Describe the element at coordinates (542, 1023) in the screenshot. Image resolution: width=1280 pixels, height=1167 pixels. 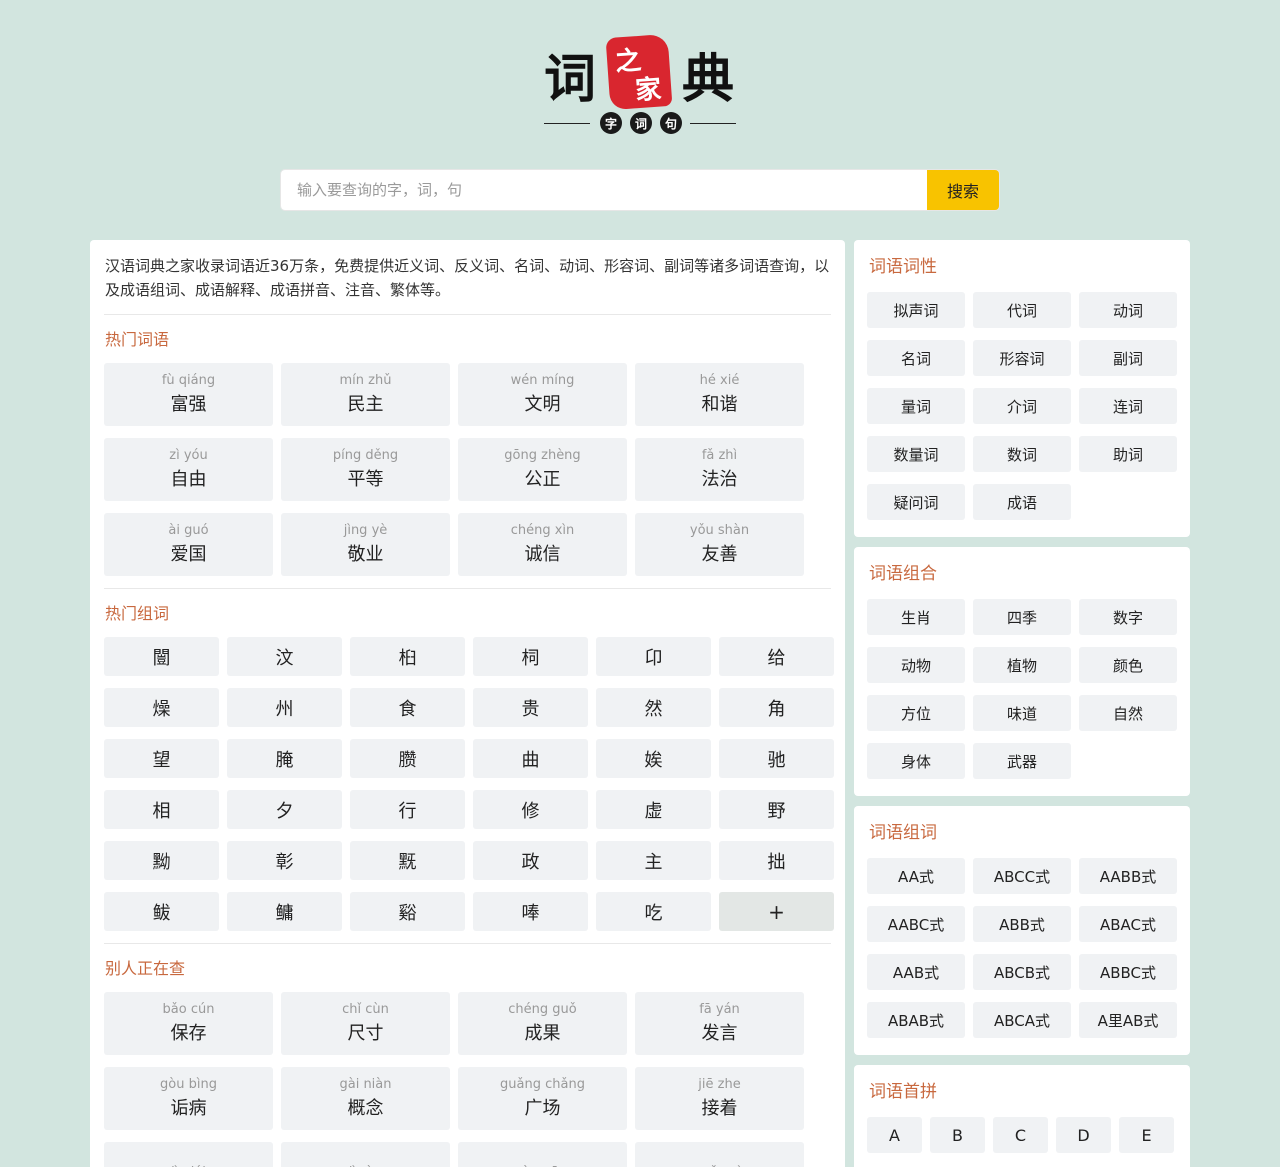
I see `word-card: chéng guǒ 成果` at that location.